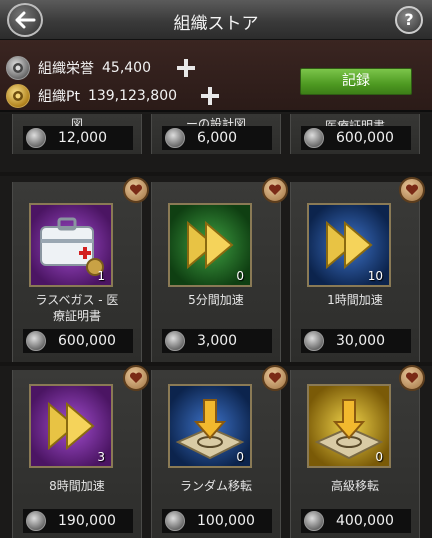 Image resolution: width=432 pixels, height=538 pixels. I want to click on store-item-card: 0 ランダム移転 100,000, so click(219, 451).